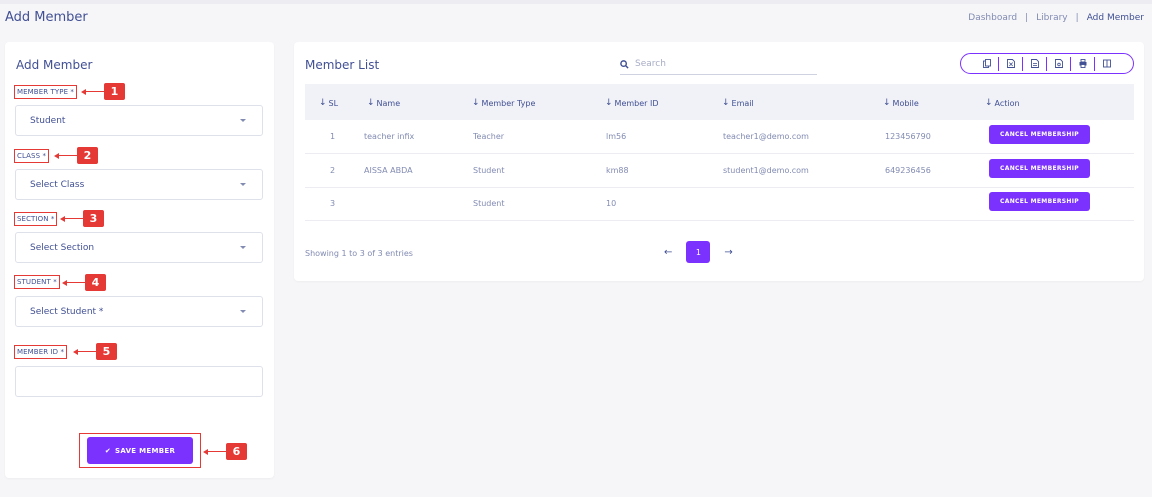 This screenshot has width=1152, height=497. Describe the element at coordinates (139, 247) in the screenshot. I see `section-select: Select Section` at that location.